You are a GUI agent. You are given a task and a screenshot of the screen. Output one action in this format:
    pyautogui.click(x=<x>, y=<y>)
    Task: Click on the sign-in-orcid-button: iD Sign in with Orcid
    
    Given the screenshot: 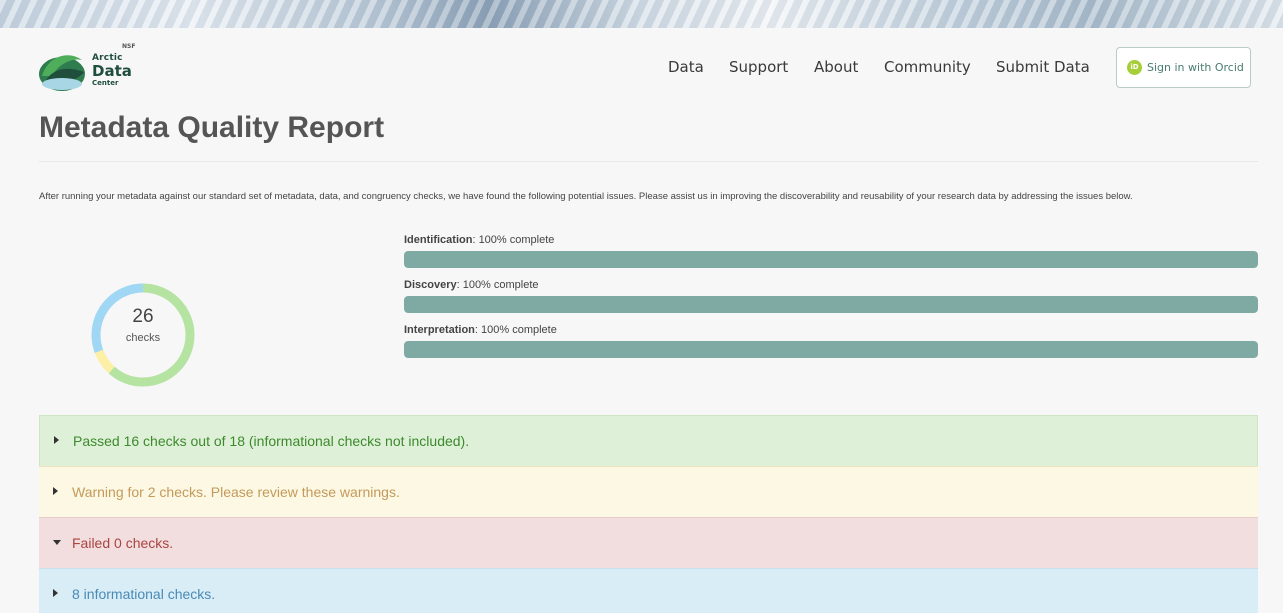 What is the action you would take?
    pyautogui.click(x=1183, y=67)
    